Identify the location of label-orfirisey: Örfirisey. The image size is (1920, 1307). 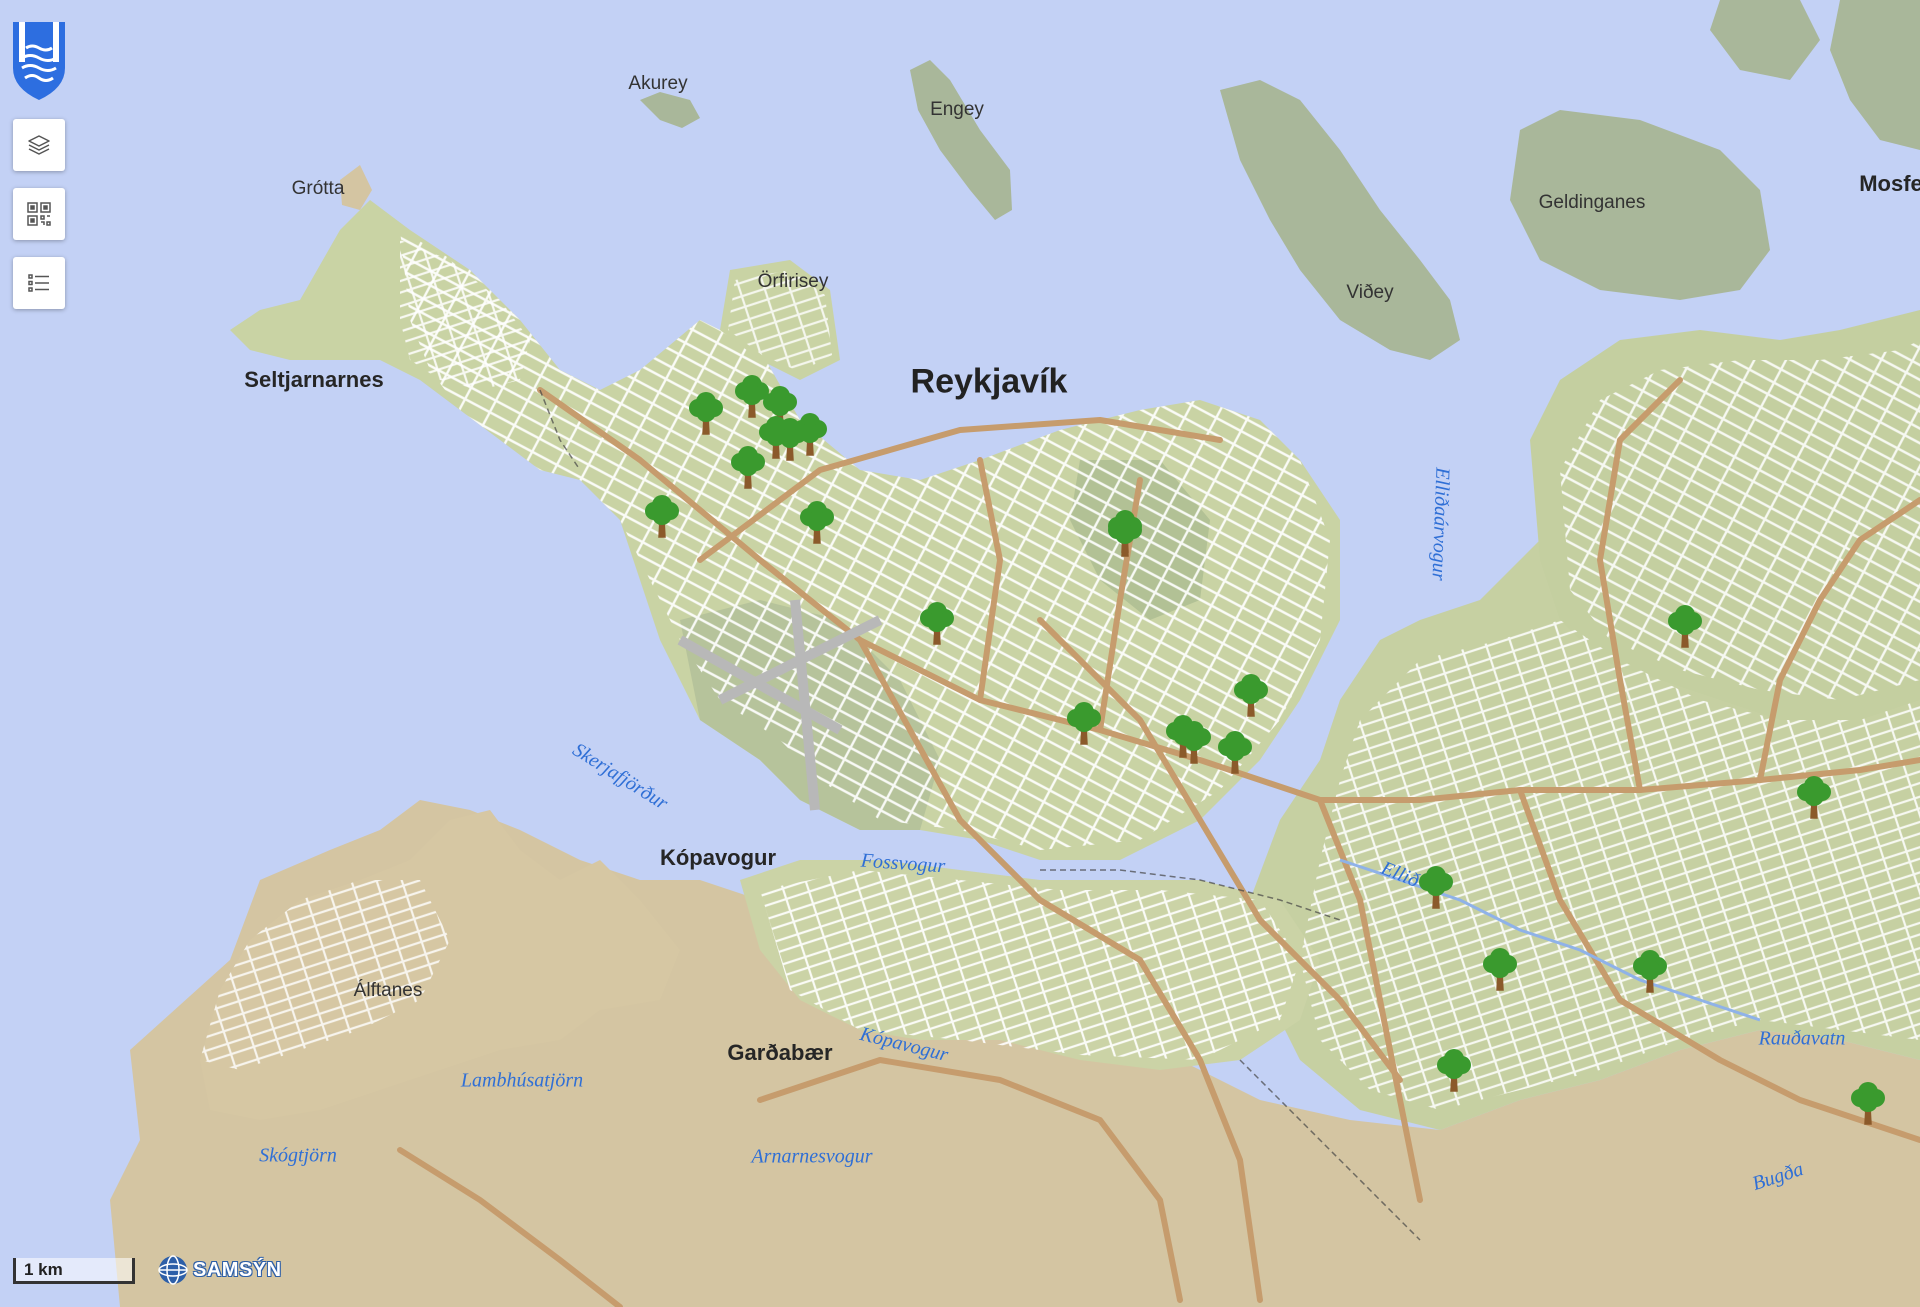
(793, 281).